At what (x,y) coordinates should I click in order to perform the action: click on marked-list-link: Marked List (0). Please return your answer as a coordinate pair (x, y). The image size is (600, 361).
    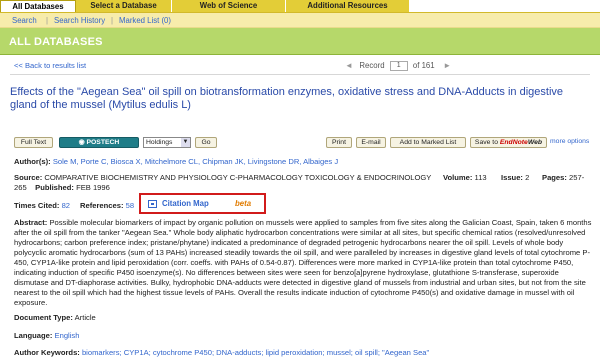
    Looking at the image, I should click on (145, 20).